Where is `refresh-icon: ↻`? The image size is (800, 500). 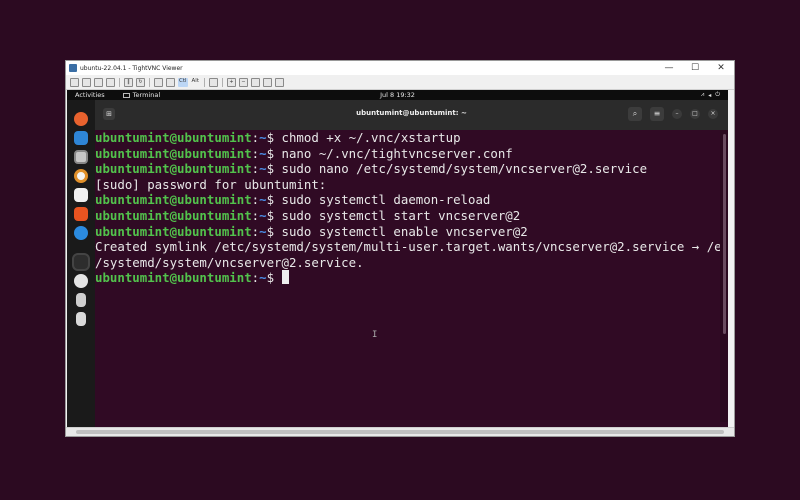 refresh-icon: ↻ is located at coordinates (140, 82).